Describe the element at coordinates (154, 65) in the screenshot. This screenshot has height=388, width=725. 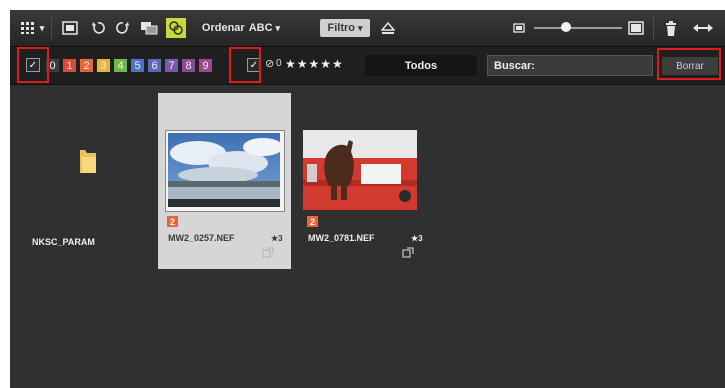
I see `label-filter-6: 6` at that location.